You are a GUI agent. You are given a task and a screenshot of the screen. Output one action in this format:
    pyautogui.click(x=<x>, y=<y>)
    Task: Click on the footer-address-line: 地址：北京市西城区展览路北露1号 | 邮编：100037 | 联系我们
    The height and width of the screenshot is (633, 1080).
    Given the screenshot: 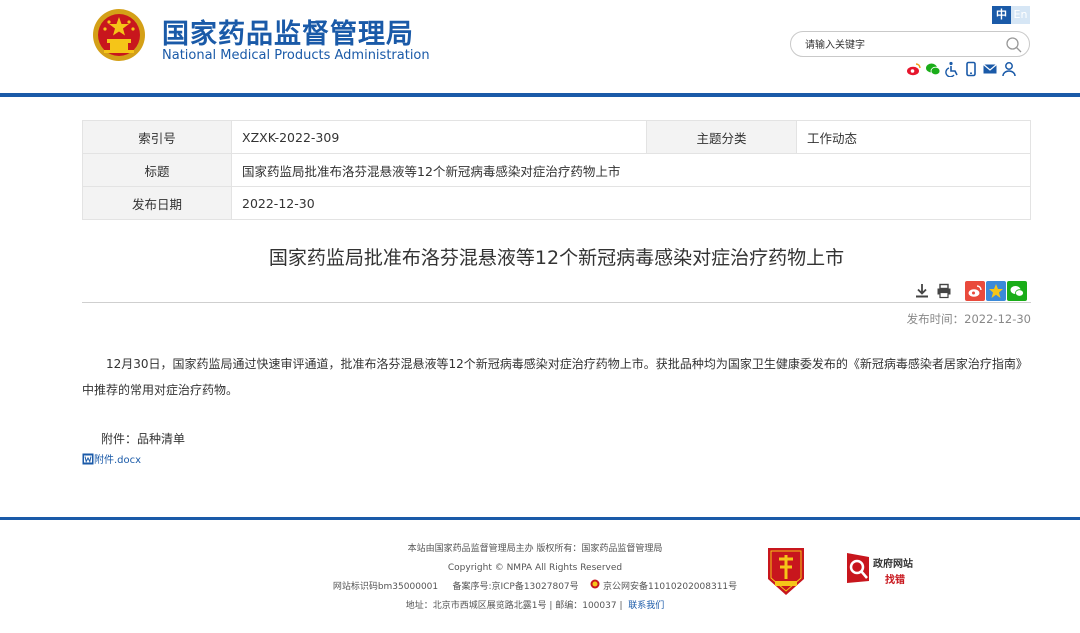 What is the action you would take?
    pyautogui.click(x=535, y=606)
    